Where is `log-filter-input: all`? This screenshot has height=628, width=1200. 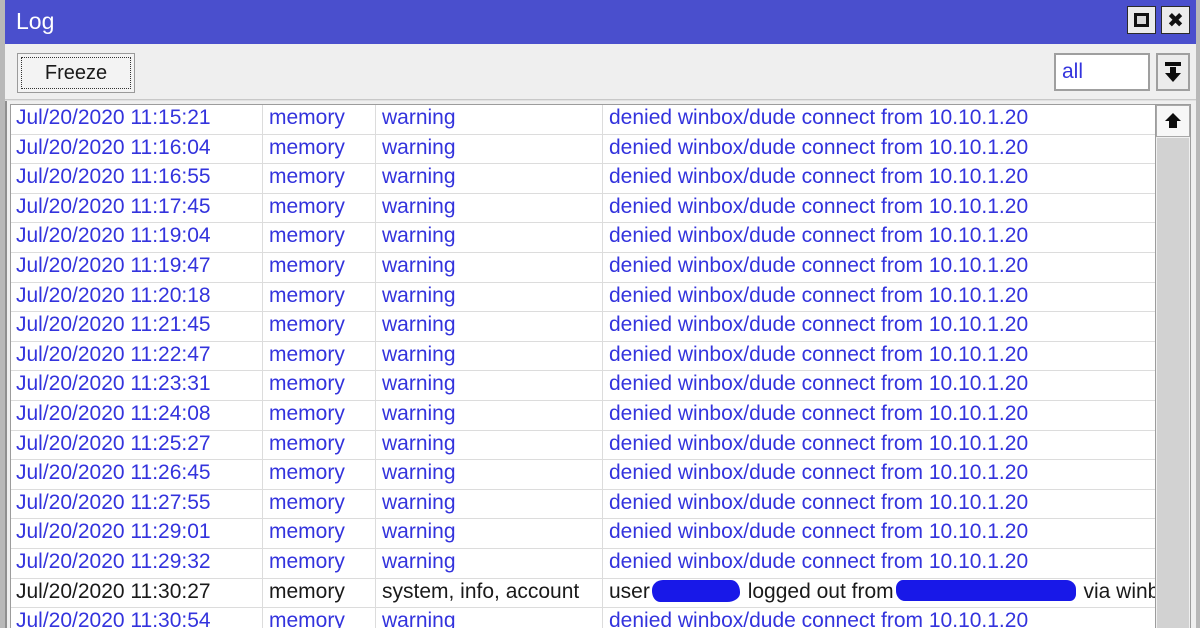 log-filter-input: all is located at coordinates (1102, 72).